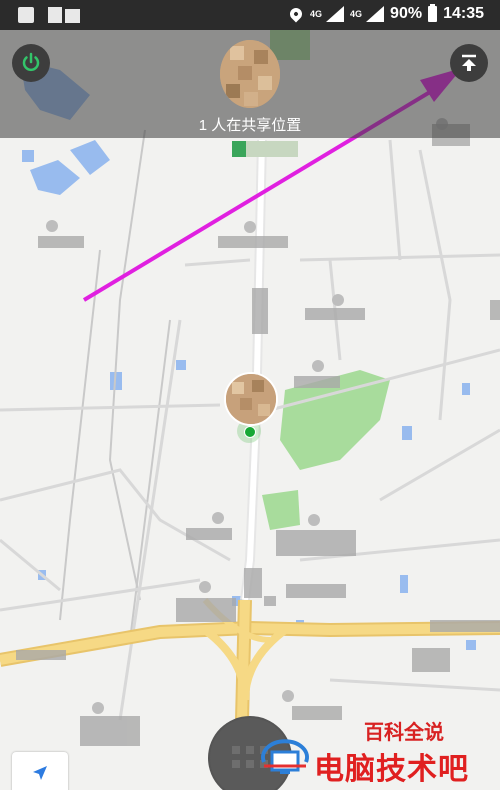 The height and width of the screenshot is (790, 500). I want to click on my-location-dot, so click(250, 432).